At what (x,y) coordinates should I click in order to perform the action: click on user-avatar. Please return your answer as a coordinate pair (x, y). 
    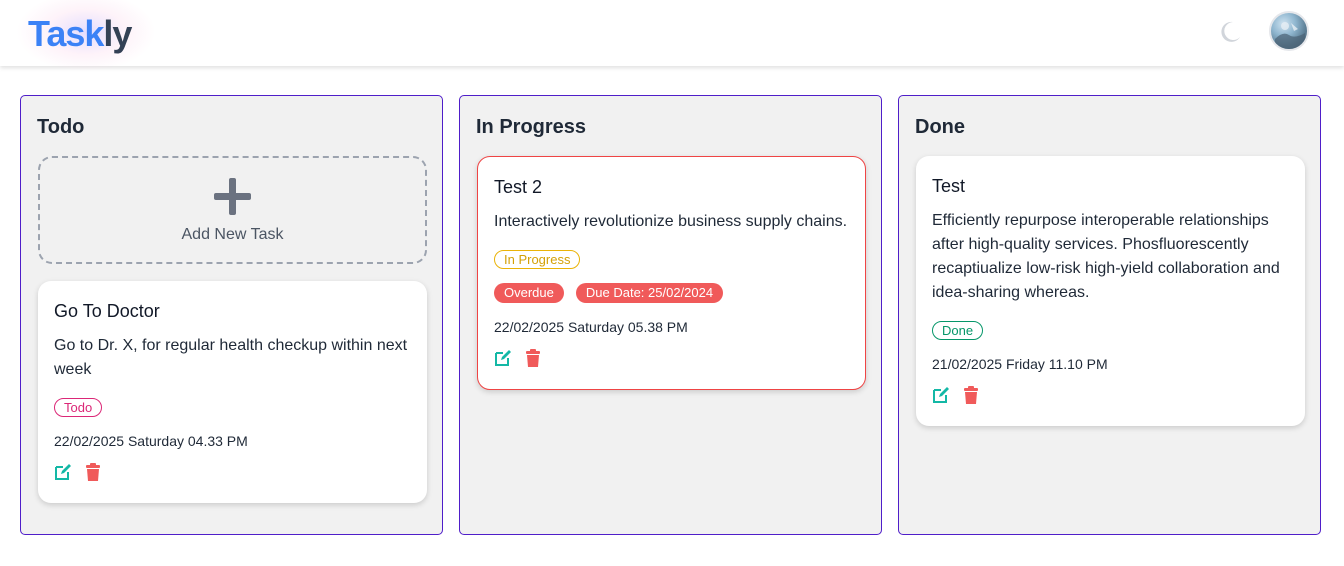
    Looking at the image, I should click on (1289, 31).